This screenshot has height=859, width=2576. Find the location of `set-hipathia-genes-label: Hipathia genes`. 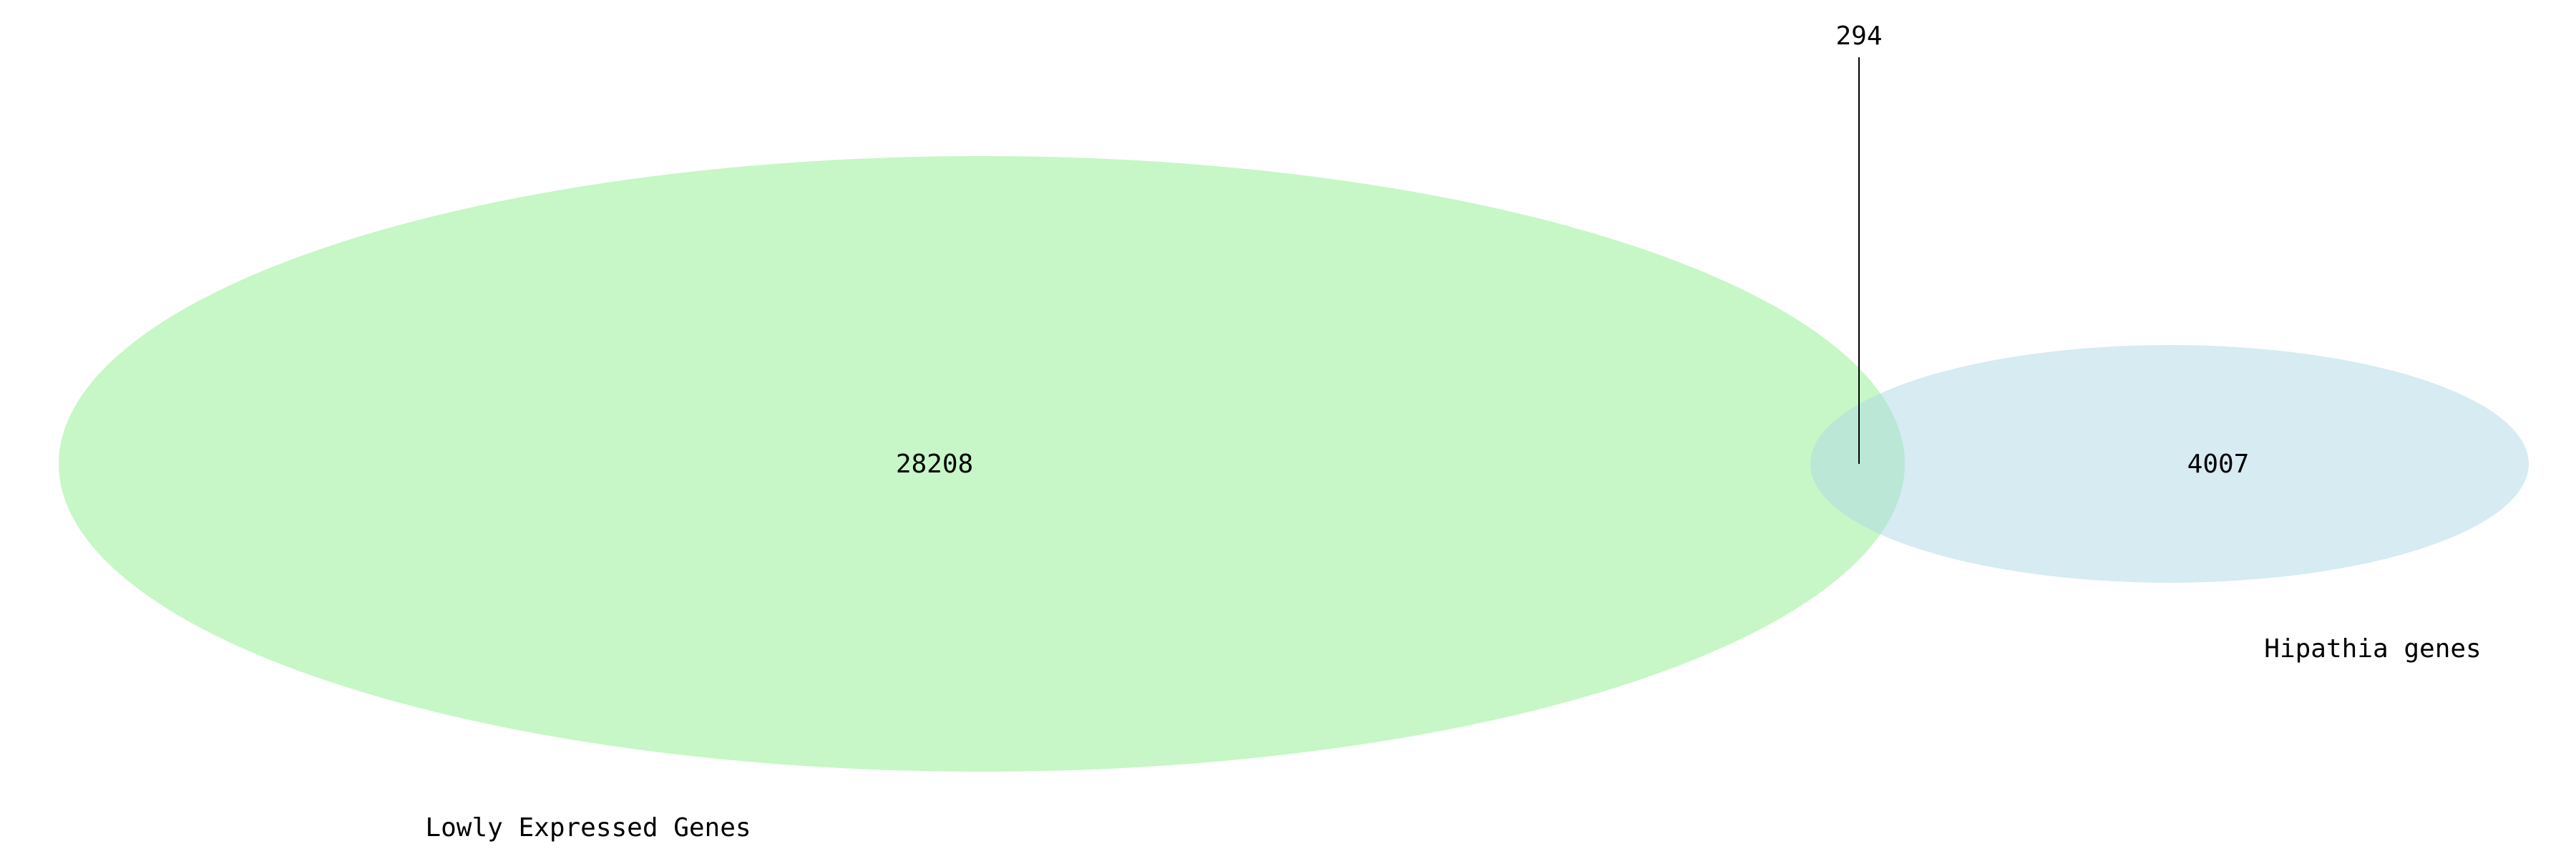

set-hipathia-genes-label: Hipathia genes is located at coordinates (2372, 649).